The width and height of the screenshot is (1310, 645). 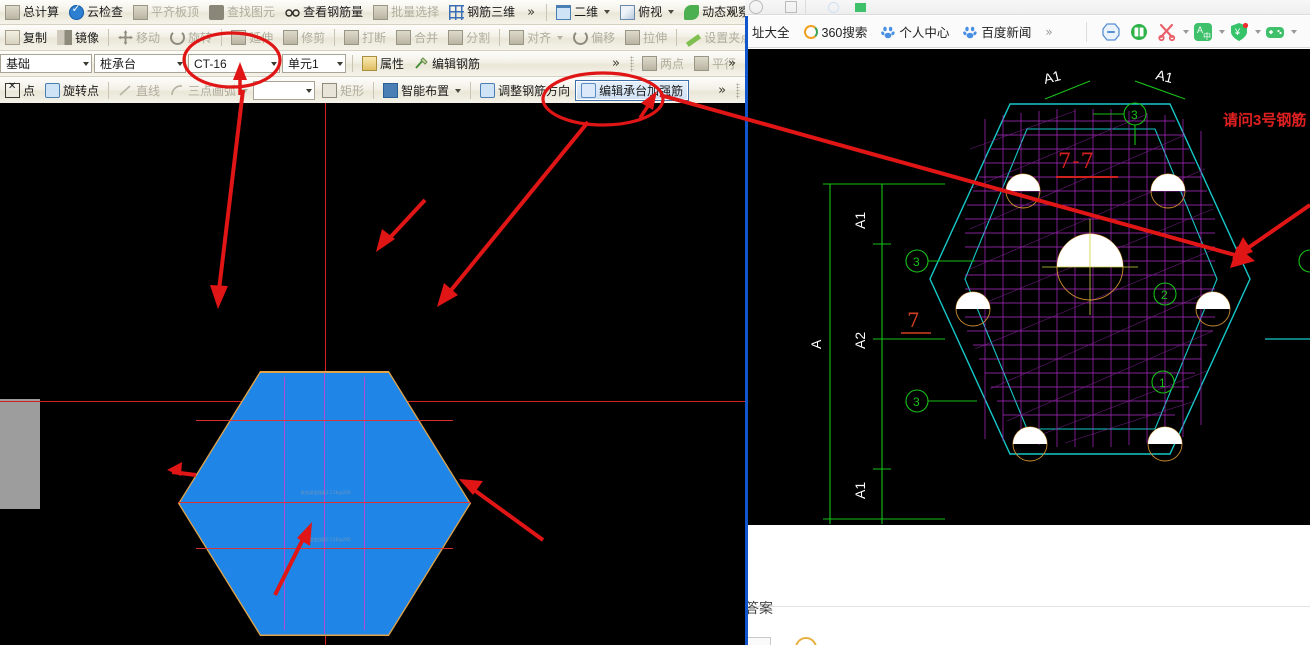 I want to click on page-info-icon, so click(x=833, y=7).